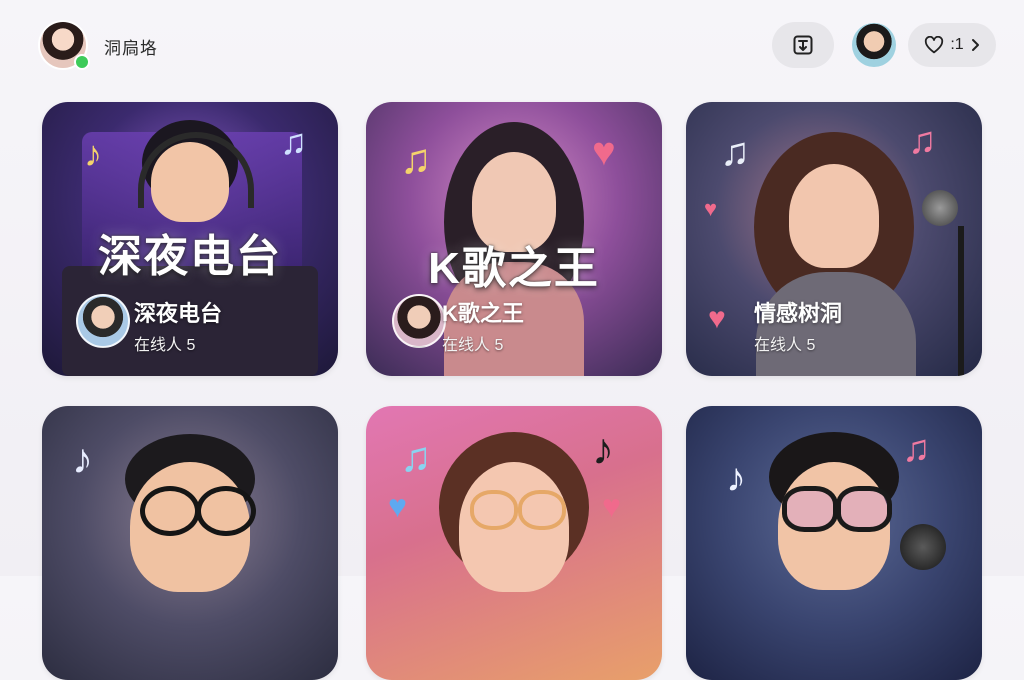  I want to click on room-card-1: ♪ ♫ 深夜电台 深夜电台 在线人 5, so click(190, 239).